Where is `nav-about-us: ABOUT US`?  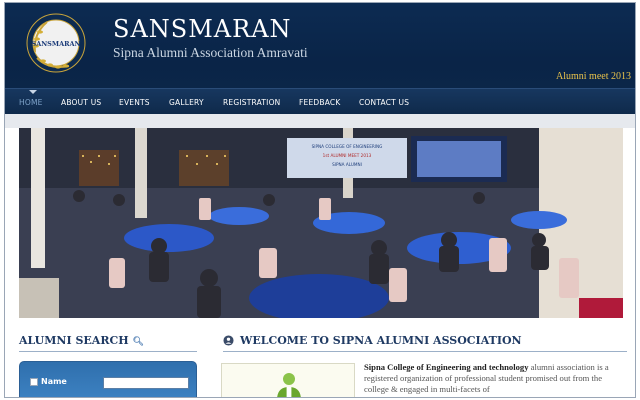
nav-about-us: ABOUT US is located at coordinates (81, 102).